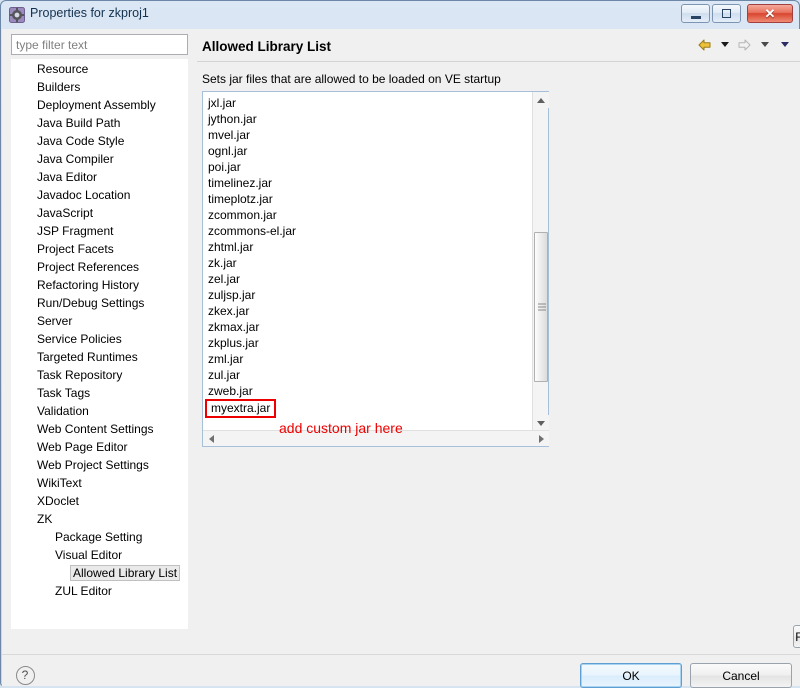  What do you see at coordinates (370, 135) in the screenshot?
I see `list-item: mvel.jar` at bounding box center [370, 135].